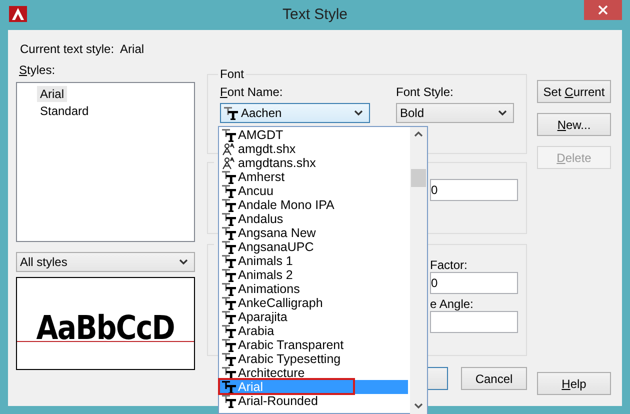 The width and height of the screenshot is (630, 414). Describe the element at coordinates (418, 178) in the screenshot. I see `scroll-thumb` at that location.